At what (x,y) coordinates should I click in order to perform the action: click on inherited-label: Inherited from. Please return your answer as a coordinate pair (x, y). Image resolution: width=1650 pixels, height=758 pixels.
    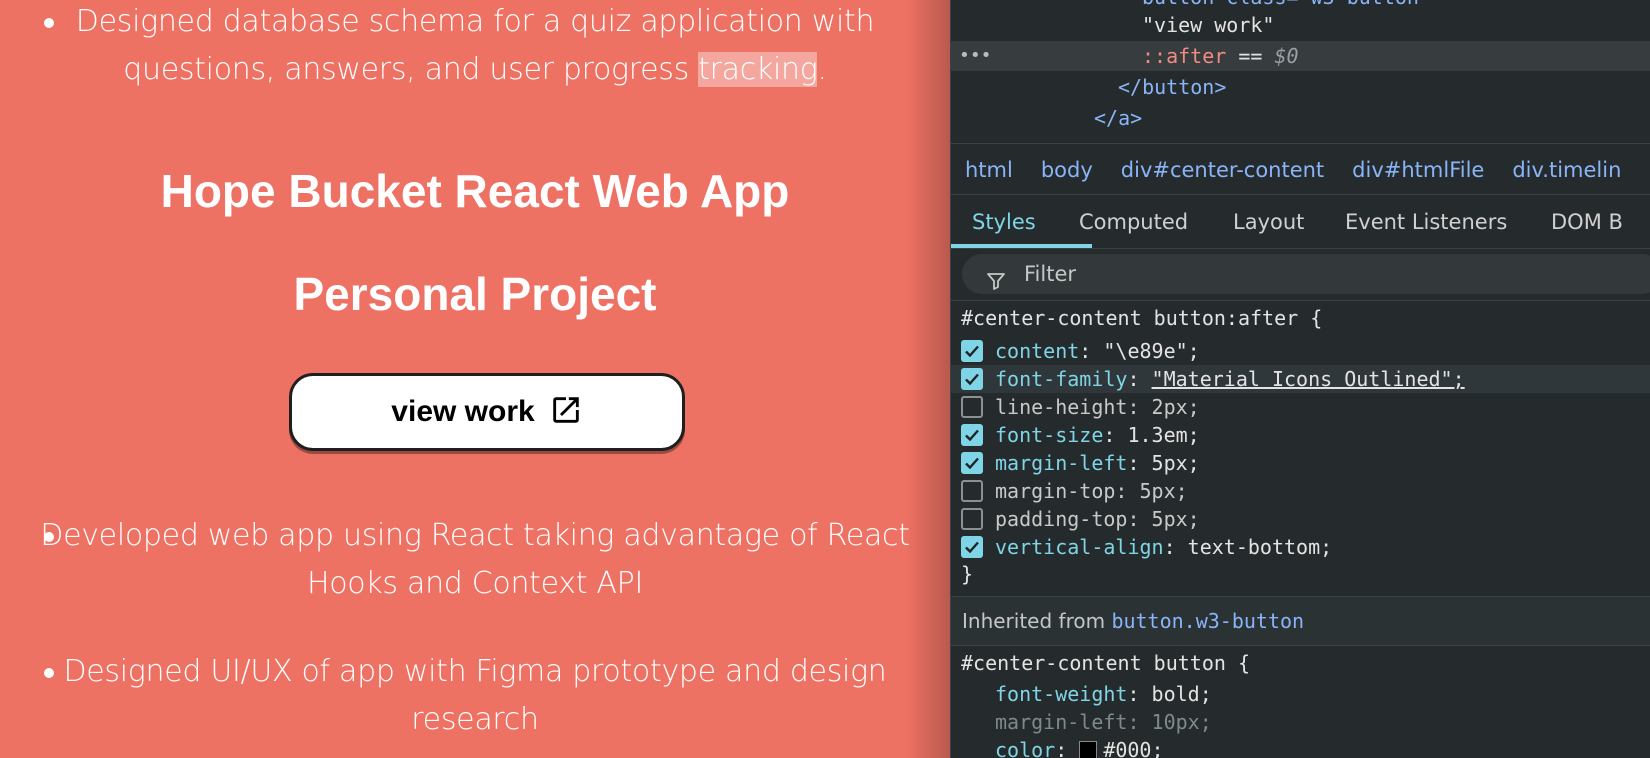
    Looking at the image, I should click on (1037, 621).